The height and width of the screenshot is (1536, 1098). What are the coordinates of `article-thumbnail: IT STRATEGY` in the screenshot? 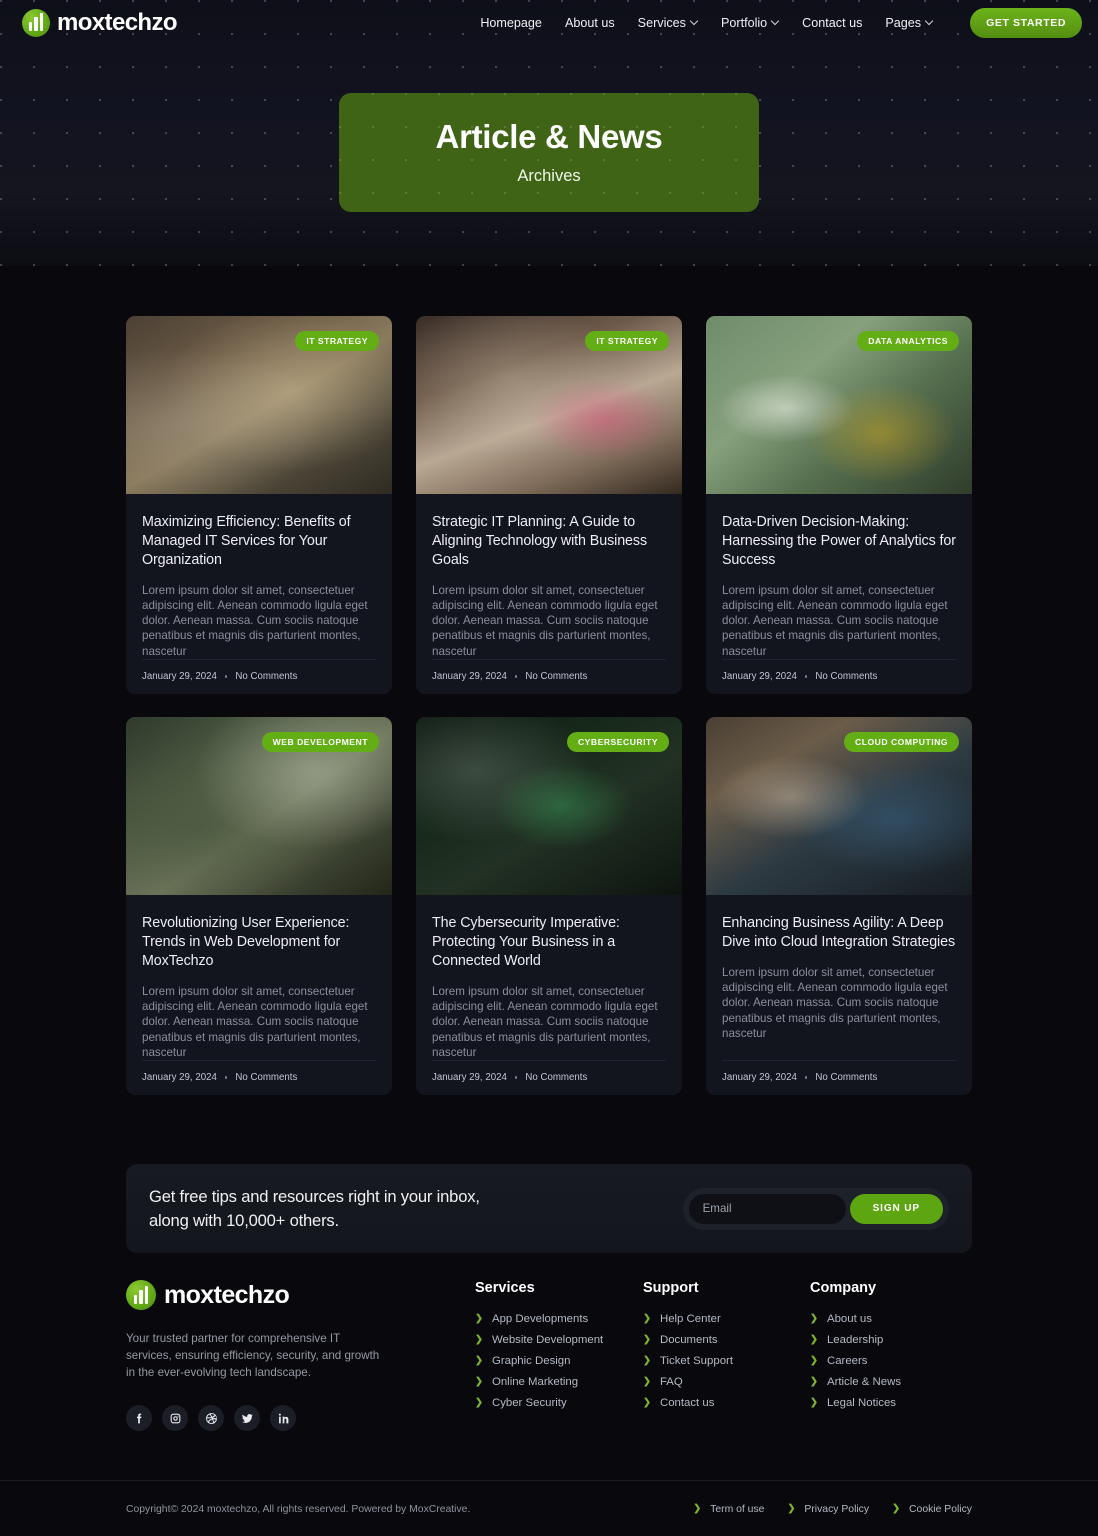 It's located at (259, 405).